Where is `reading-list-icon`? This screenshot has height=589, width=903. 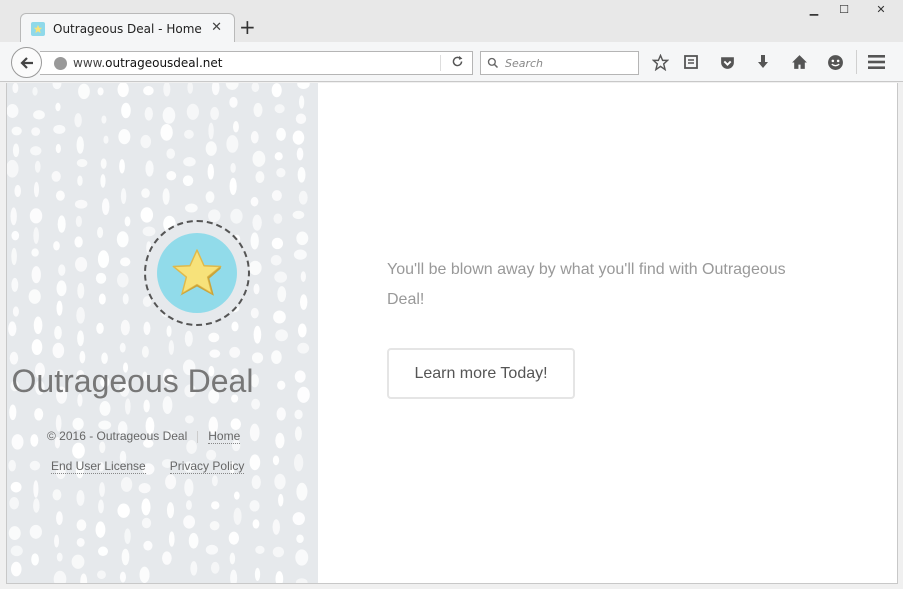
reading-list-icon is located at coordinates (691, 62).